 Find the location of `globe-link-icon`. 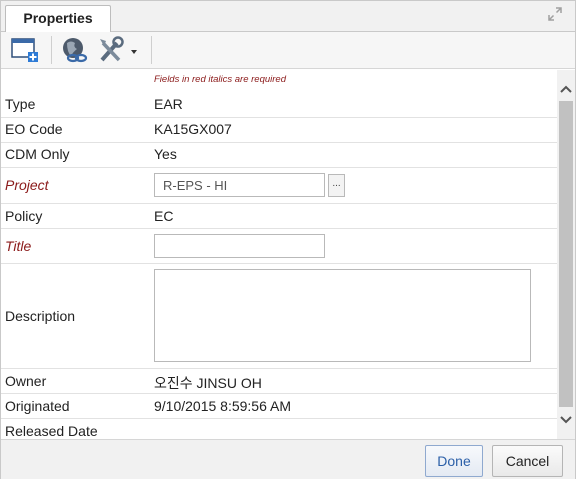

globe-link-icon is located at coordinates (75, 50).